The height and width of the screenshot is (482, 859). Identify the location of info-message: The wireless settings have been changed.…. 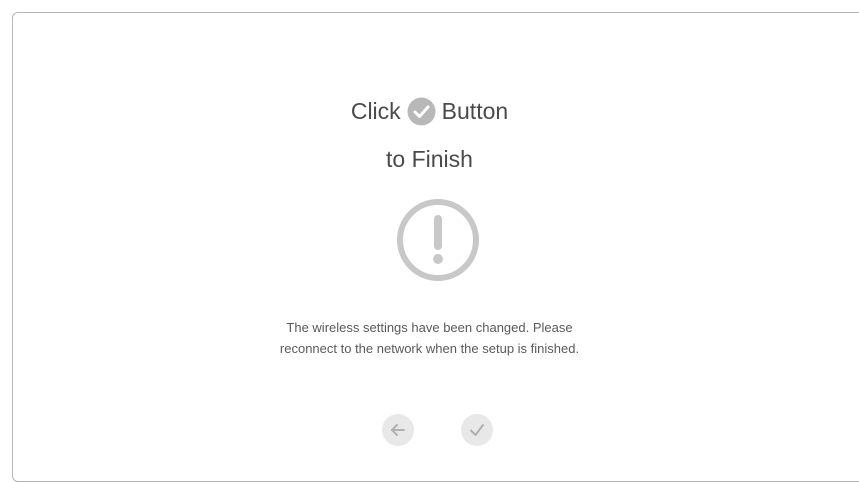
(429, 338).